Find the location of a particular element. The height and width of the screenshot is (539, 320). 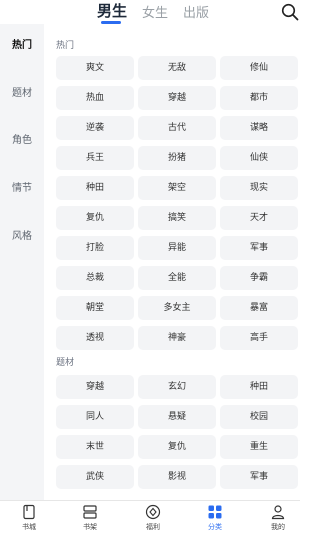

nav-label-bookshelf: 书架 is located at coordinates (90, 527).